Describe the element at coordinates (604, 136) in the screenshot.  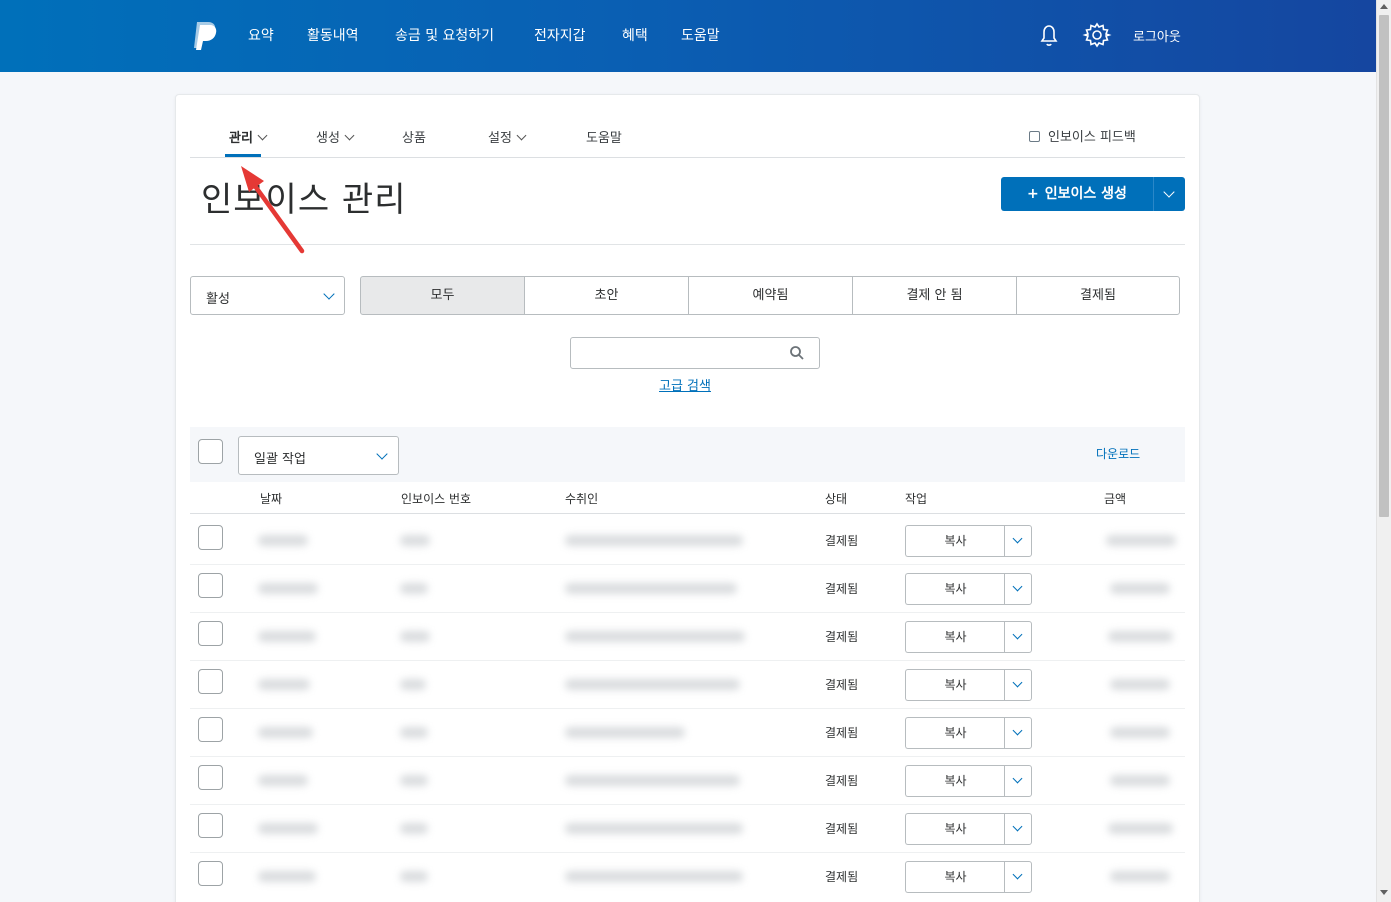
I see `tab-help: 도움말` at that location.